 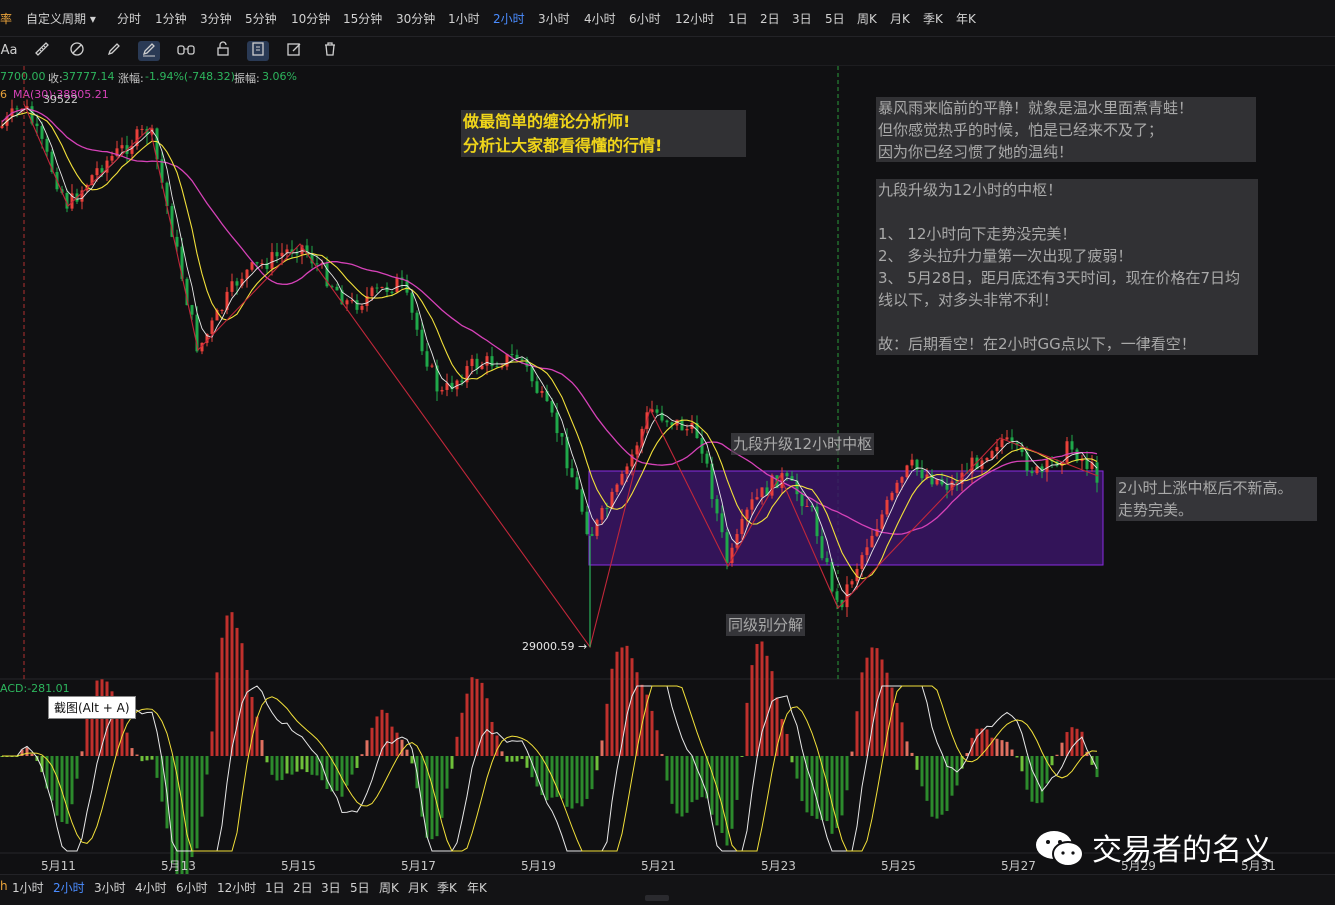 I want to click on edit-icon, so click(x=294, y=51).